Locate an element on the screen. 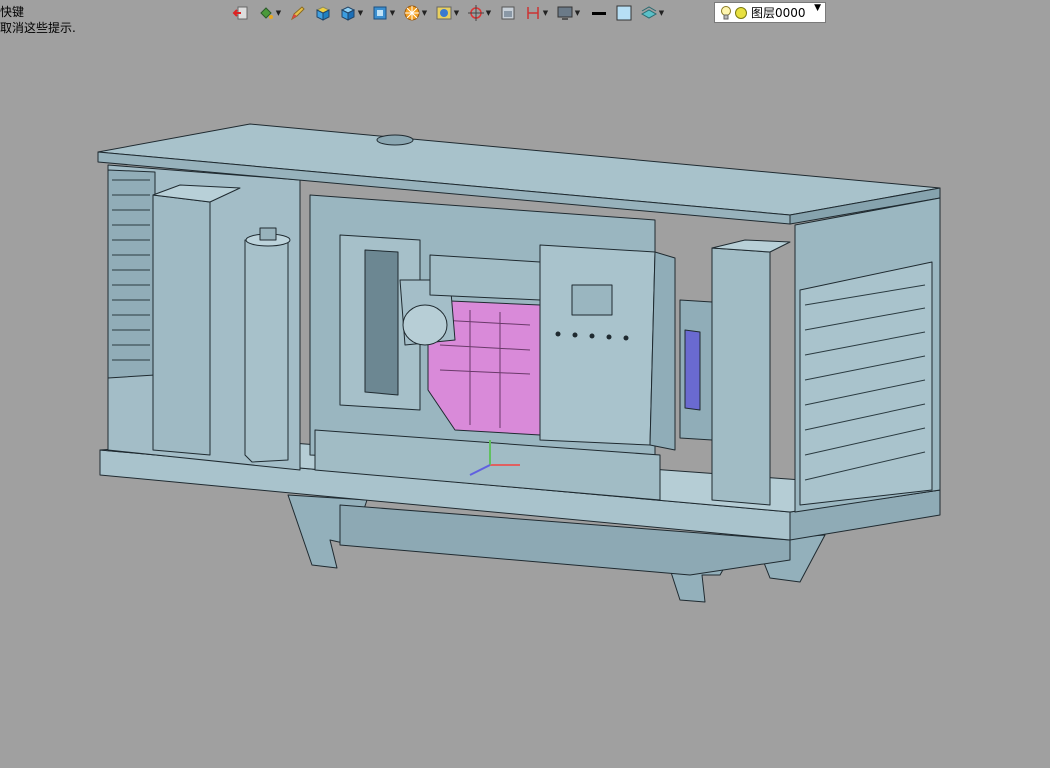  view-cube-button: ▼ is located at coordinates (383, 13).